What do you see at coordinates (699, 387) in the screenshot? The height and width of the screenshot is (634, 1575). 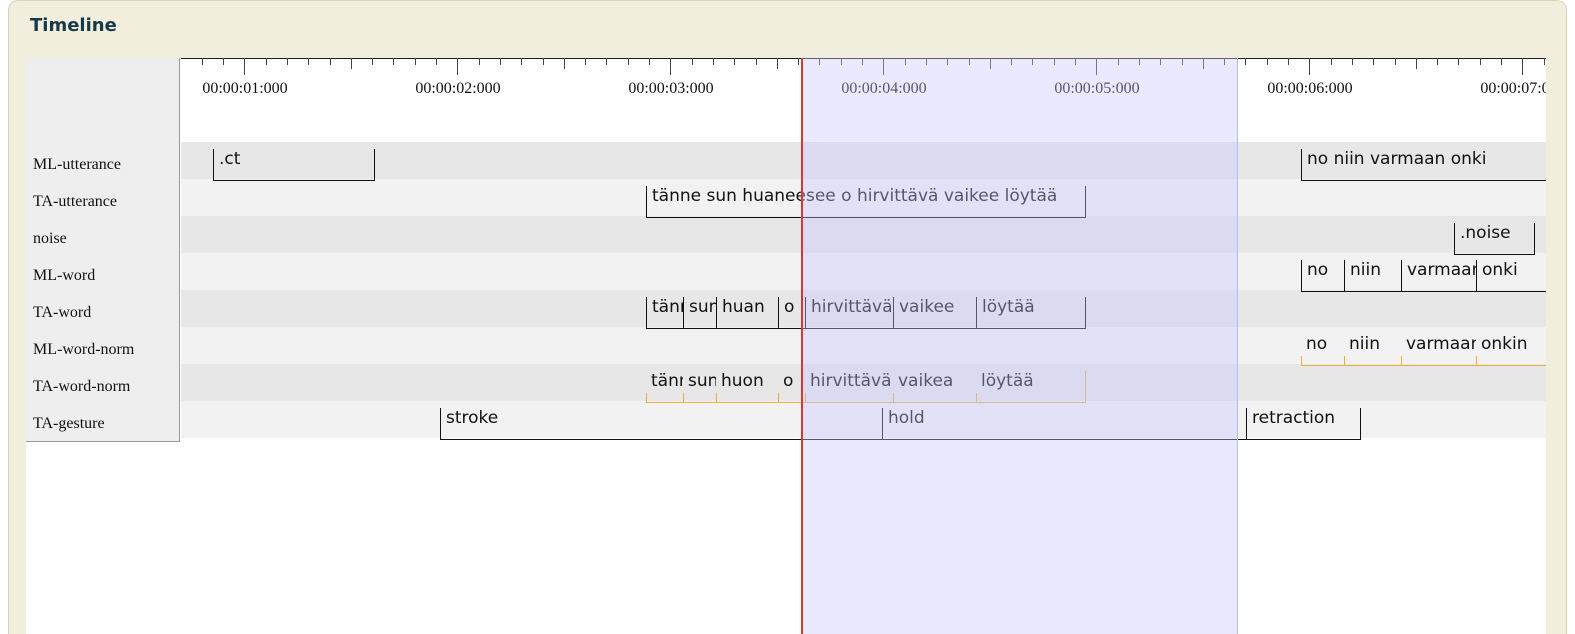 I see `annotation-ta-word-norm: sun` at bounding box center [699, 387].